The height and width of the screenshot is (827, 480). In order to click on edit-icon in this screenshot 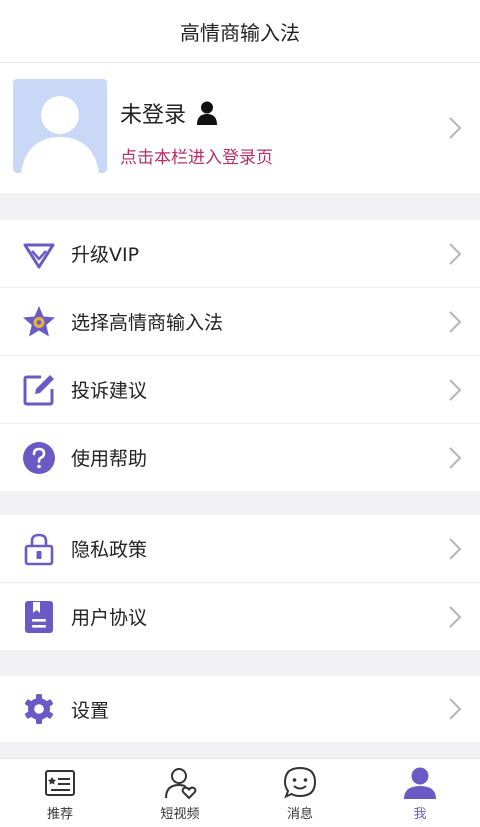, I will do `click(38, 389)`.